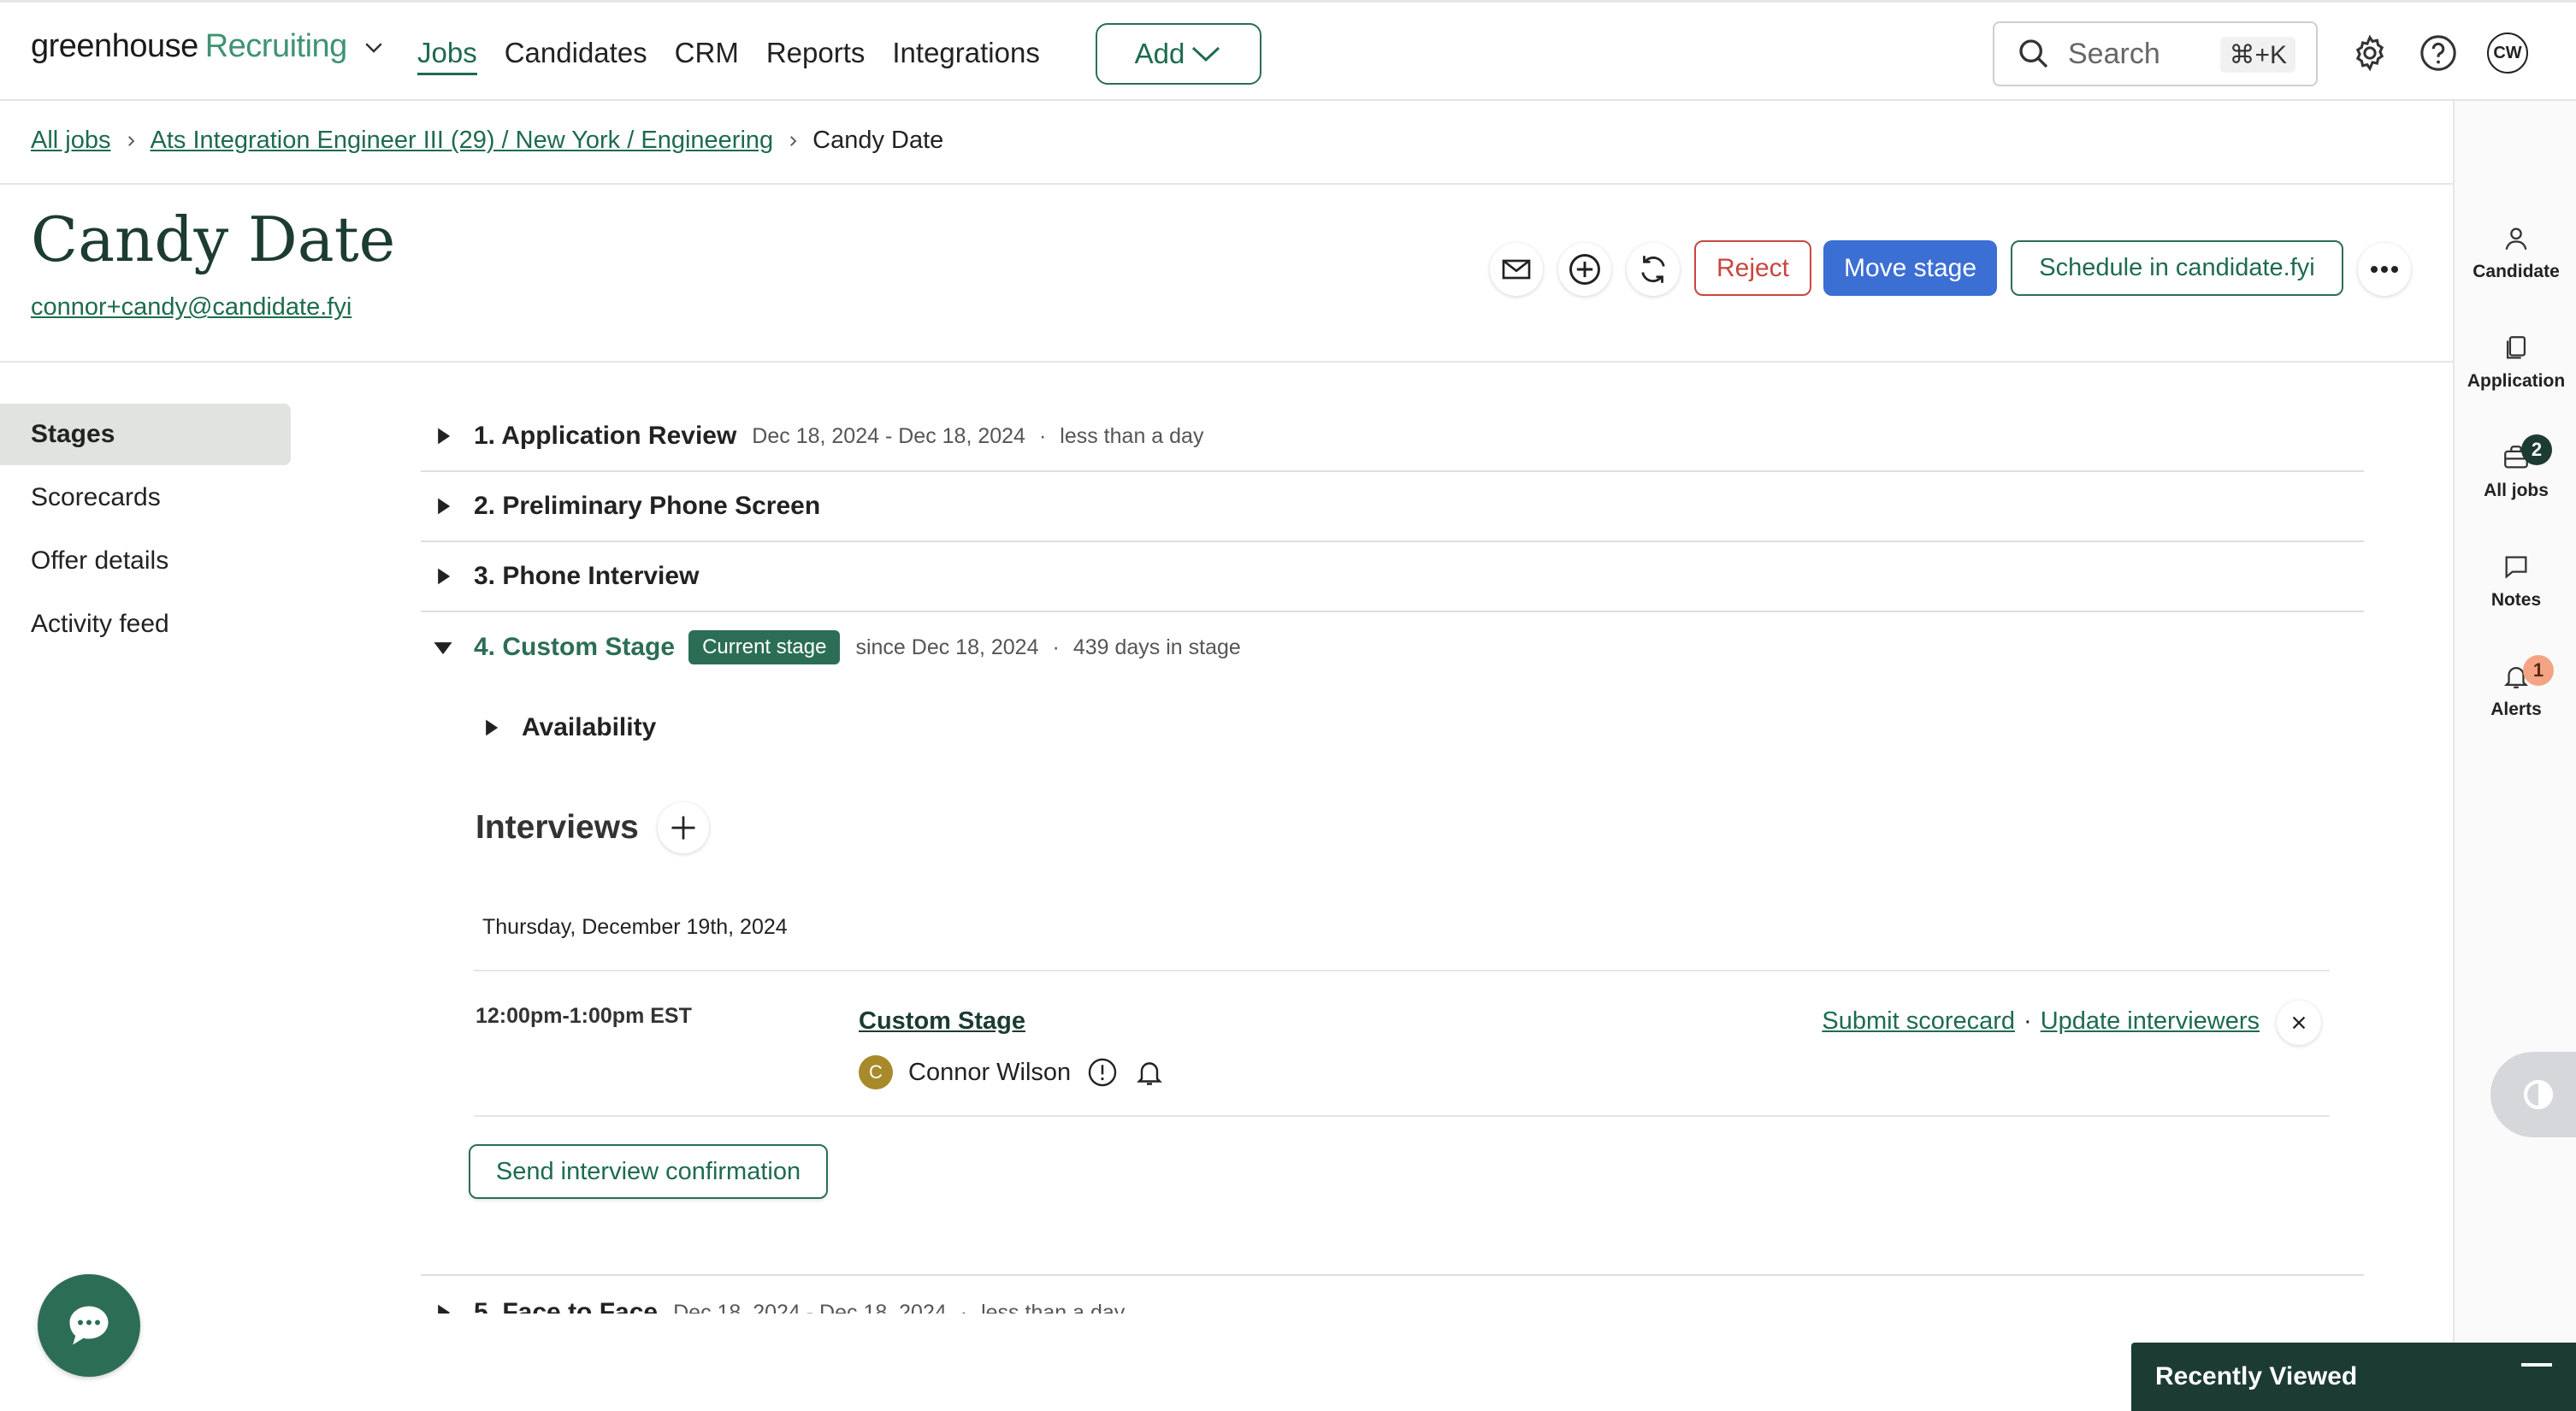  Describe the element at coordinates (1102, 1072) in the screenshot. I see `alert-circle-icon` at that location.